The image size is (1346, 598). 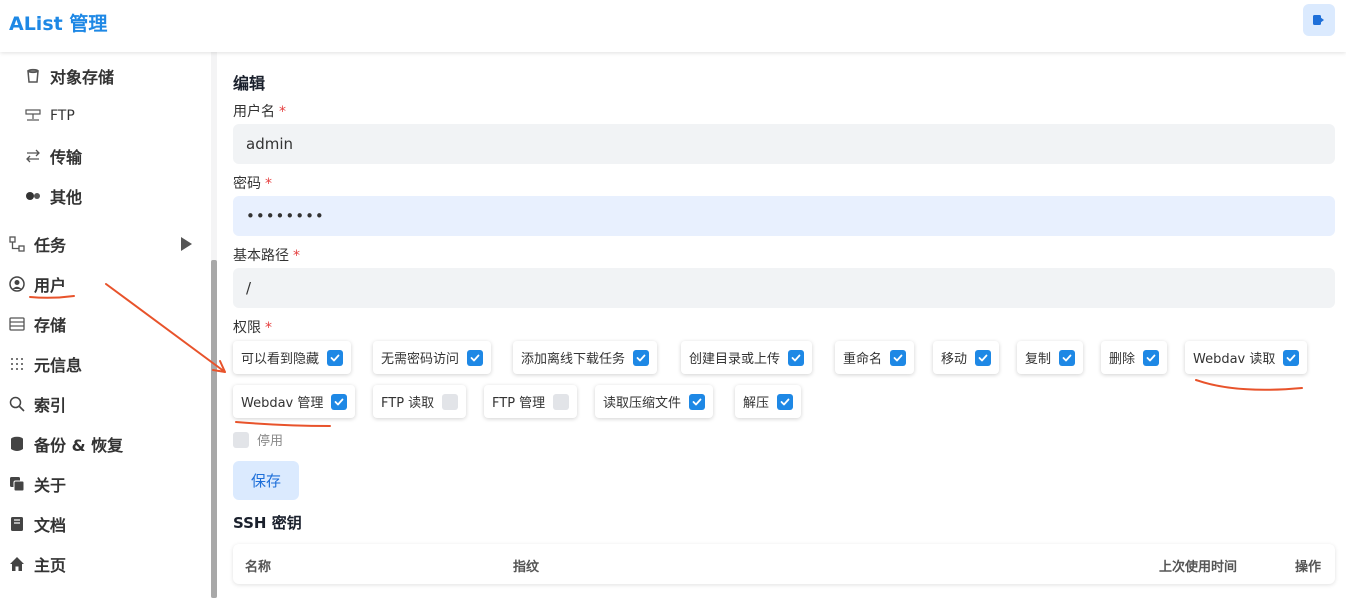 I want to click on permission-rename: 重命名, so click(x=875, y=357).